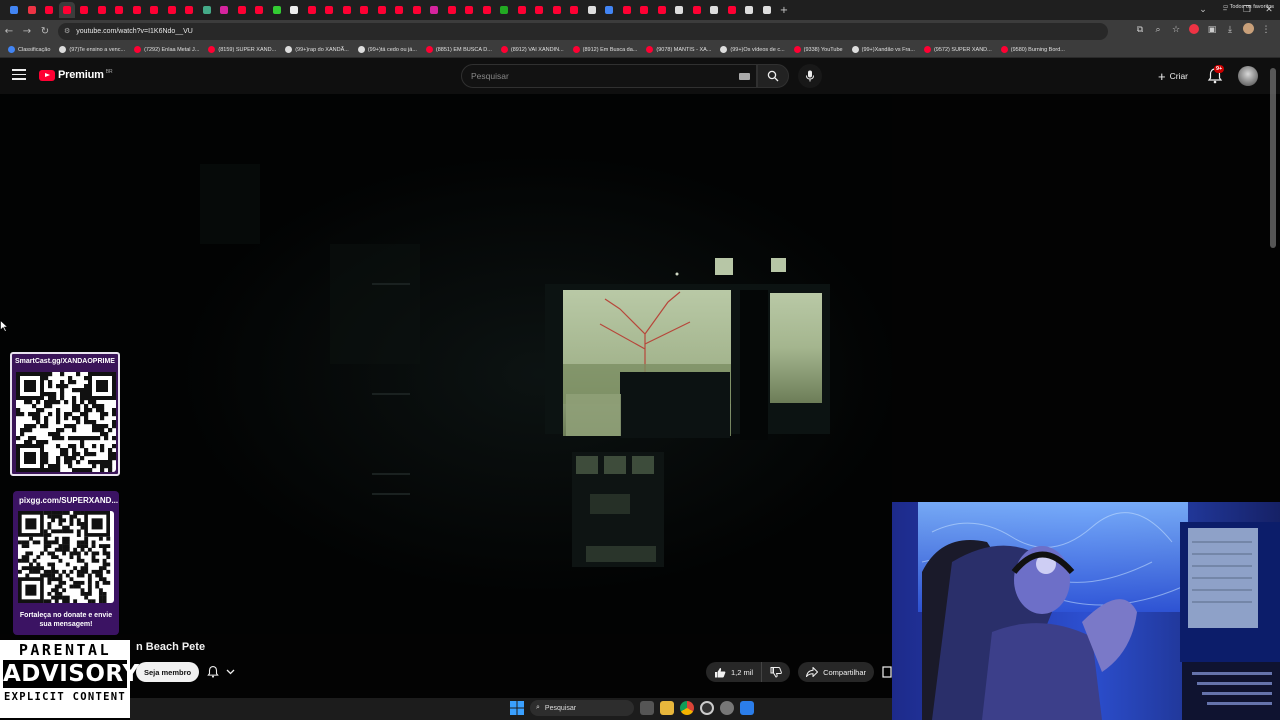  I want to click on page-scrollbar, so click(1273, 158).